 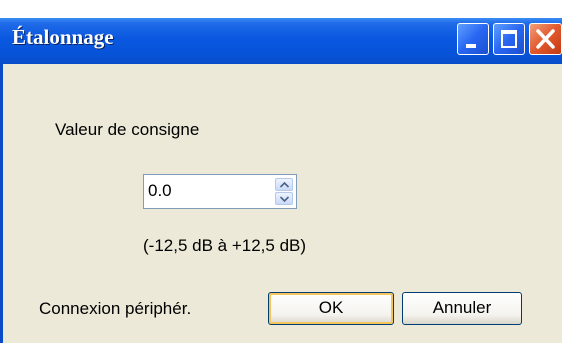 I want to click on cancel-button: Annuler, so click(x=462, y=308).